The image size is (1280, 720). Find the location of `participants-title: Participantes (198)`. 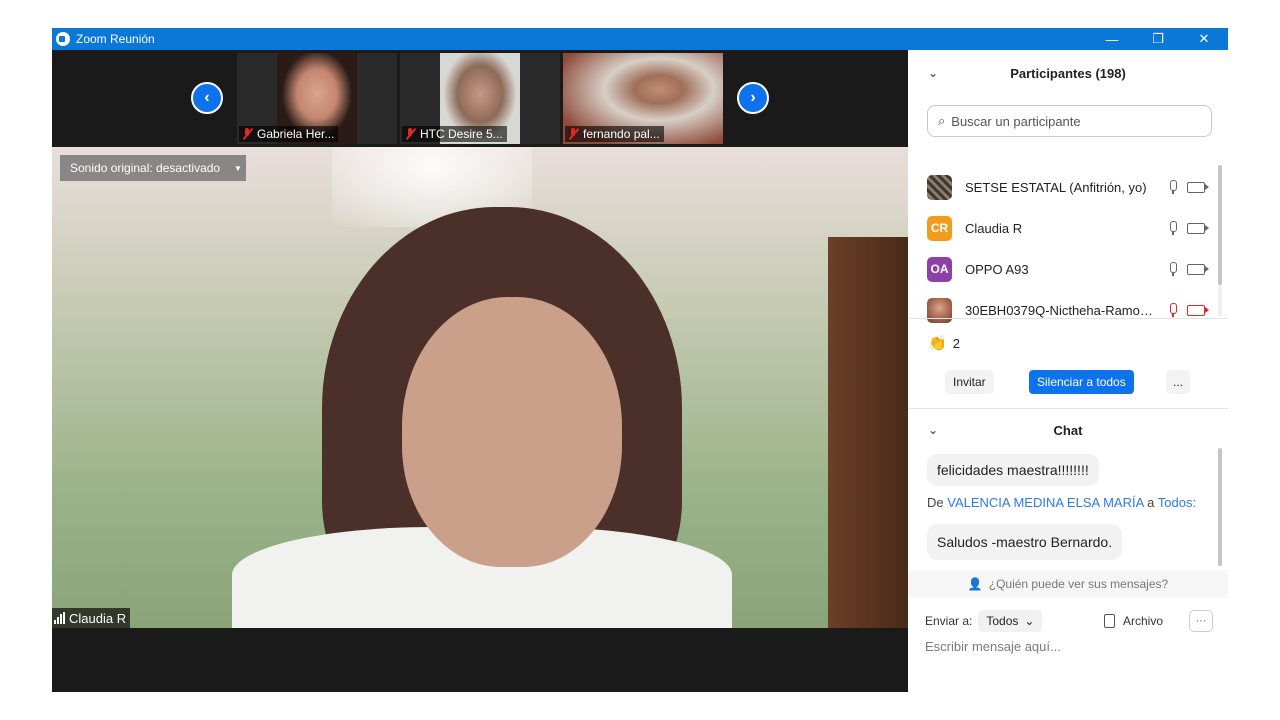

participants-title: Participantes (198) is located at coordinates (1068, 73).